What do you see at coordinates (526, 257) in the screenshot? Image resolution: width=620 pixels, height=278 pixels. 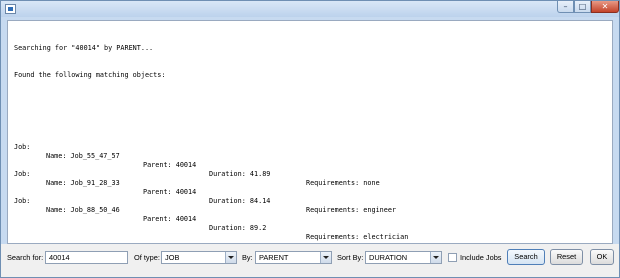 I see `search-button: Search` at bounding box center [526, 257].